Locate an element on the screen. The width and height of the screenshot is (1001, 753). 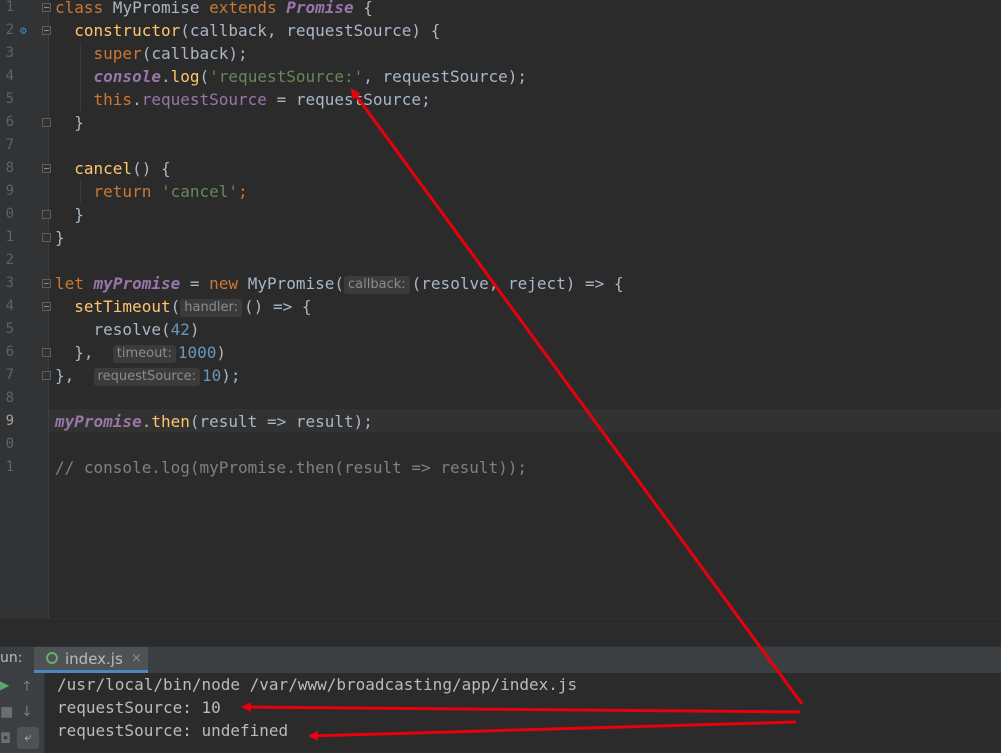
run-tab-index-js: index.js × is located at coordinates (91, 660).